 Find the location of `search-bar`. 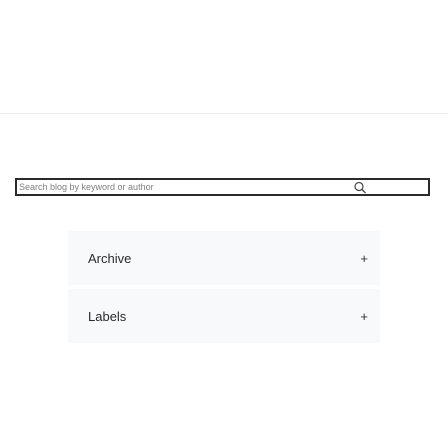

search-bar is located at coordinates (222, 187).